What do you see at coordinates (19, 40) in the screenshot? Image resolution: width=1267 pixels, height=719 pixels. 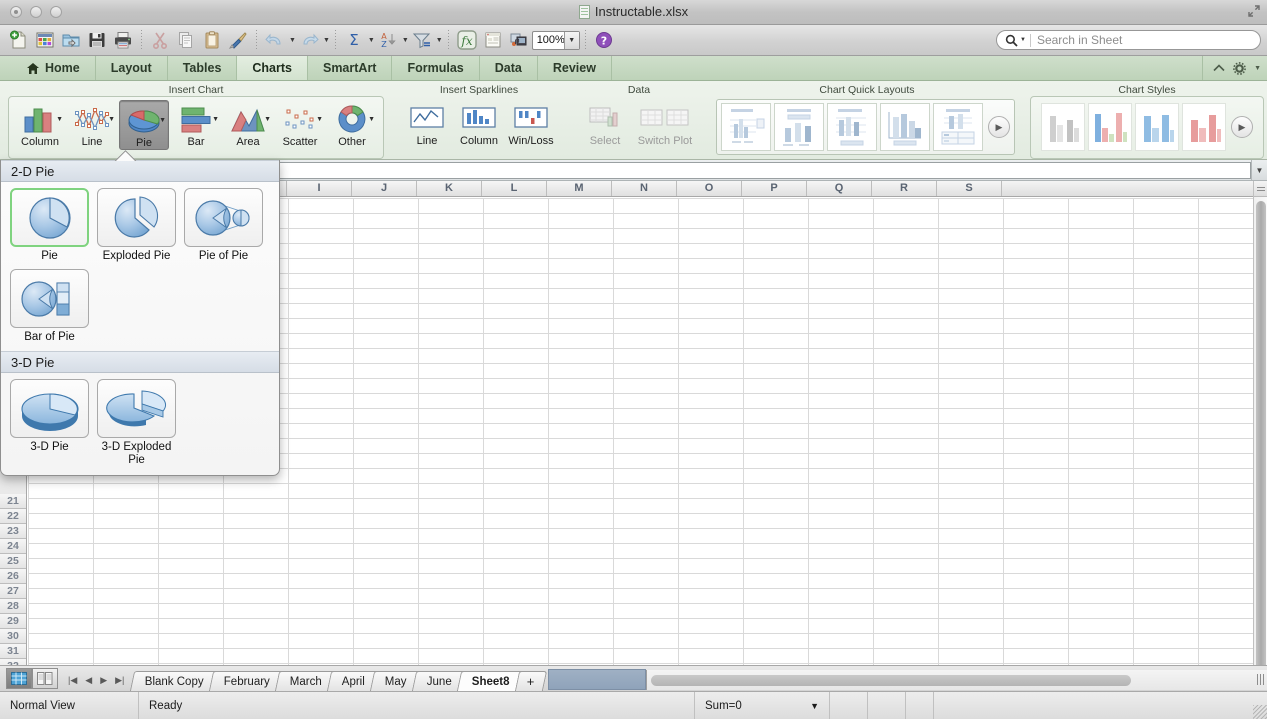 I see `new-doc-icon` at bounding box center [19, 40].